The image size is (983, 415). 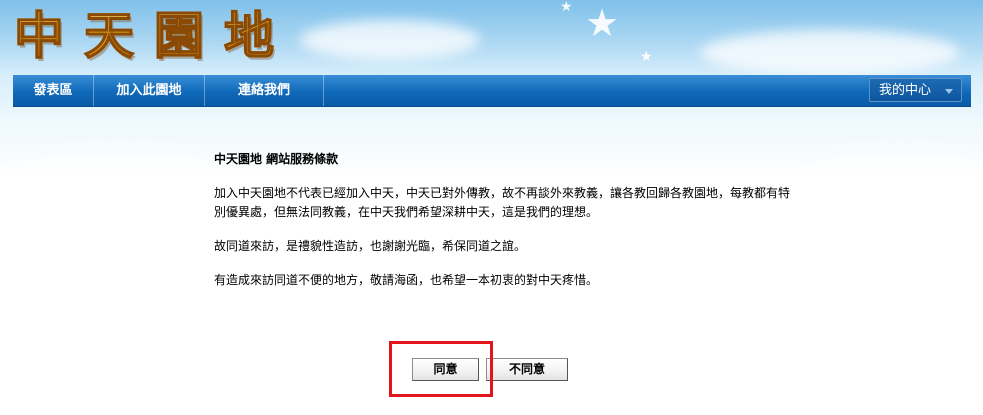 I want to click on logo-char: 天, so click(x=109, y=35).